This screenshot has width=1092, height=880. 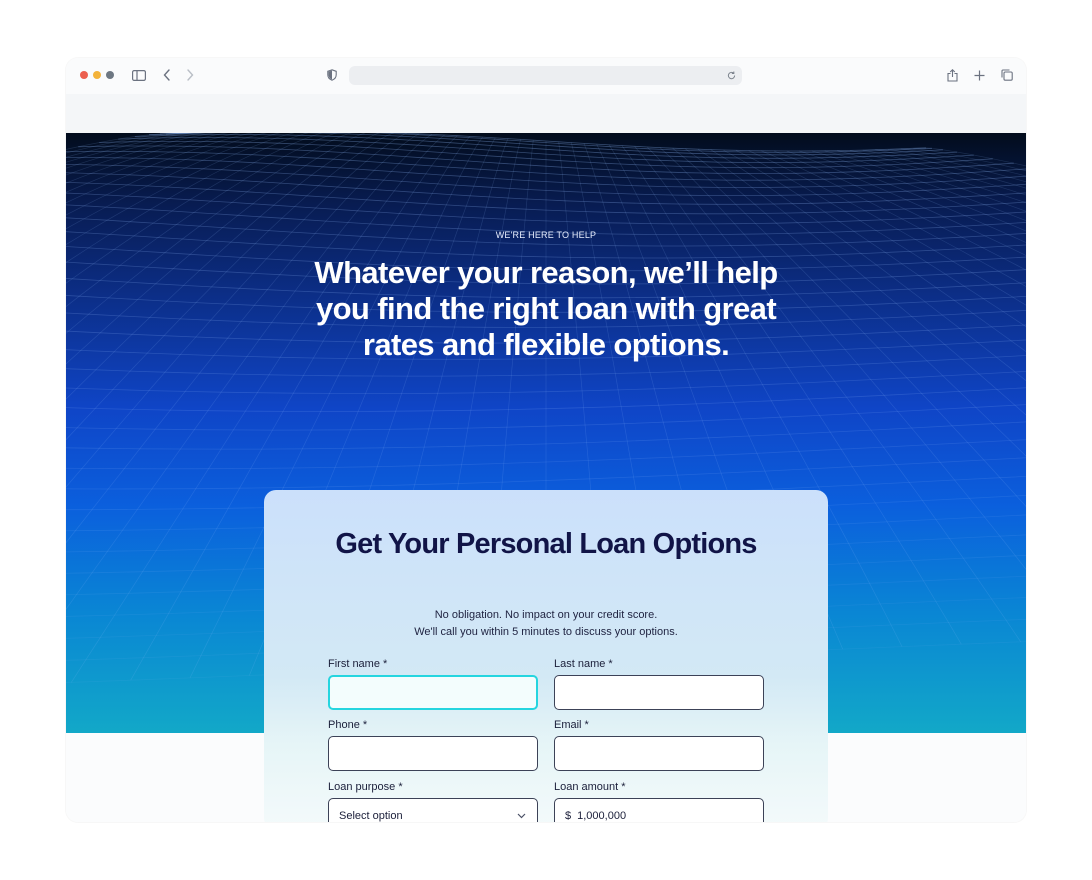 What do you see at coordinates (659, 810) in the screenshot?
I see `loan-amount-input: $ 1,000,000` at bounding box center [659, 810].